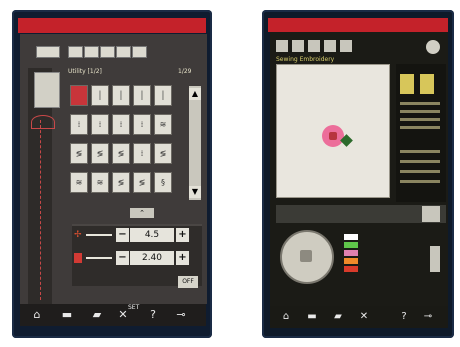 The width and height of the screenshot is (460, 347). I want to click on width-graphic, so click(99, 235).